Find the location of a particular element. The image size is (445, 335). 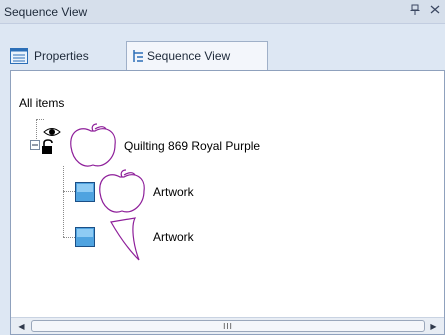

close-icon is located at coordinates (435, 10).